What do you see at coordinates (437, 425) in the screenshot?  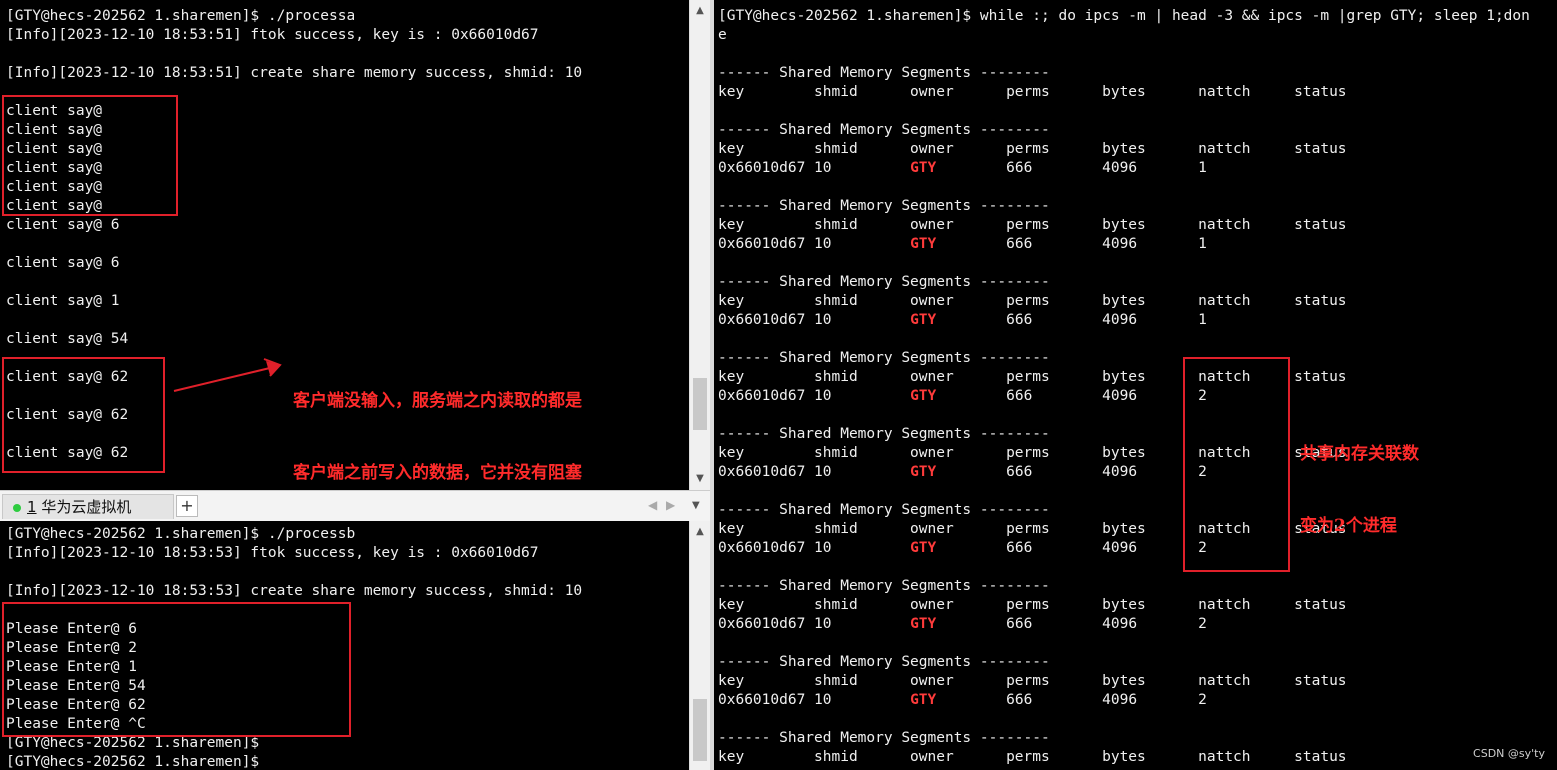 I see `annotation-left: 客户端没输入，服务端之内读取的都是 客户端之前写入的数据，它并没有阻塞` at bounding box center [437, 425].